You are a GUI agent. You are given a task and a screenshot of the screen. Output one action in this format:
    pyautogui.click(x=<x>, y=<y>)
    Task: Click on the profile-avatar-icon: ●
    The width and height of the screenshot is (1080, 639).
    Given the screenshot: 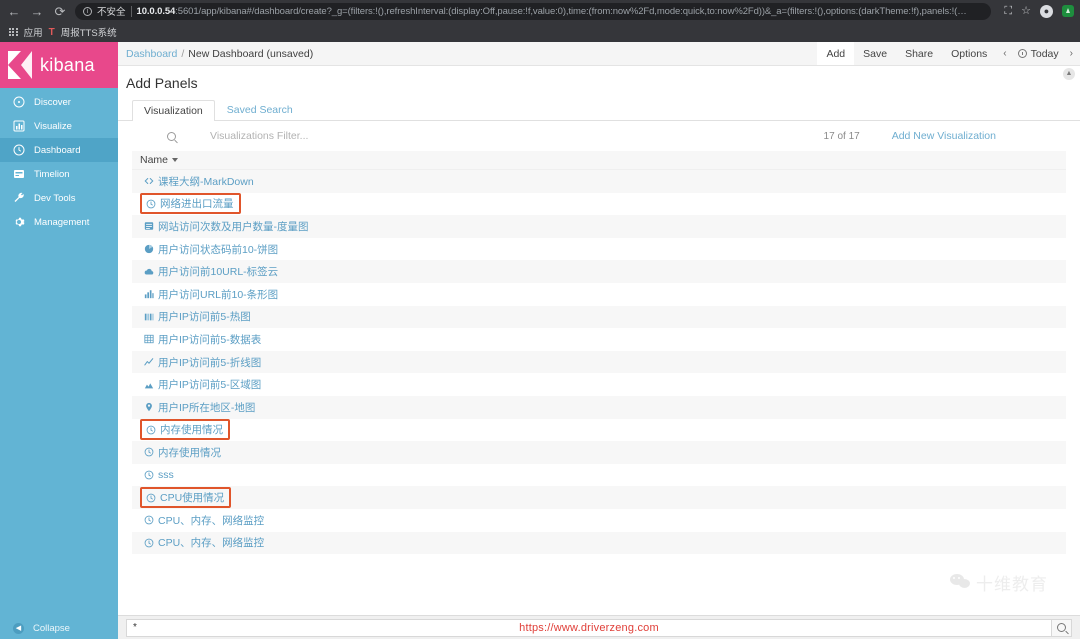 What is the action you would take?
    pyautogui.click(x=1046, y=11)
    